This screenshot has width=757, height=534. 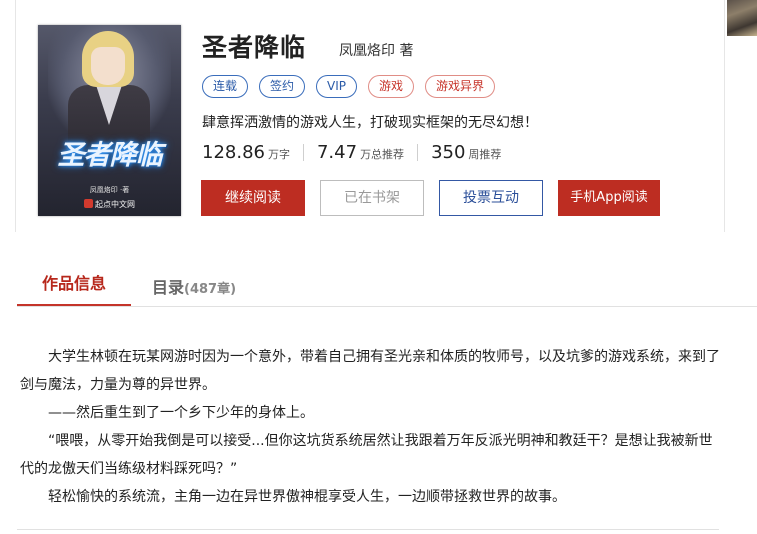 I want to click on cover-character-face, so click(x=108, y=66).